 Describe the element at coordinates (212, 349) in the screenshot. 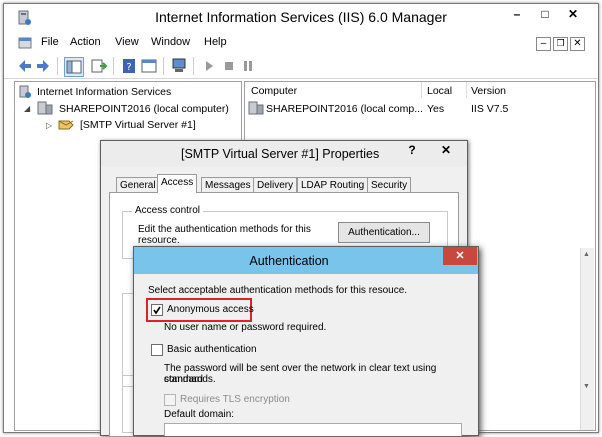

I see `basic-auth-label: Basic authentication` at that location.